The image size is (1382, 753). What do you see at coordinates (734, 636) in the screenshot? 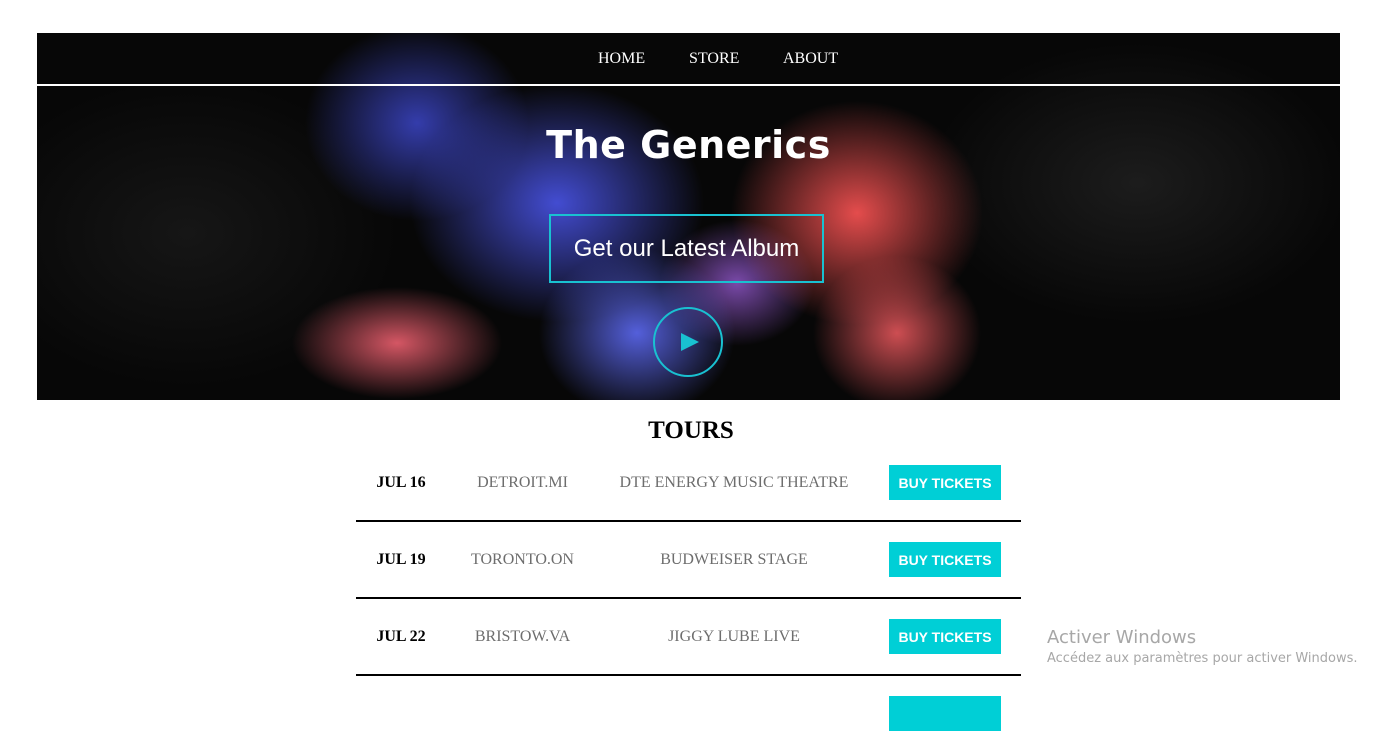
I see `tour-venue: JIGGY LUBE LIVE` at bounding box center [734, 636].